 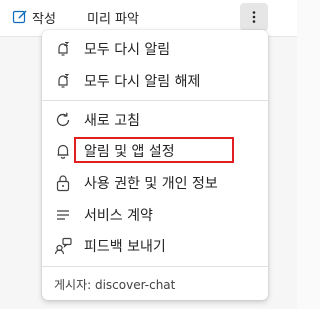 I want to click on menu-item-permissions-privacy: 사용 권한 및 개인 정보, so click(x=155, y=183).